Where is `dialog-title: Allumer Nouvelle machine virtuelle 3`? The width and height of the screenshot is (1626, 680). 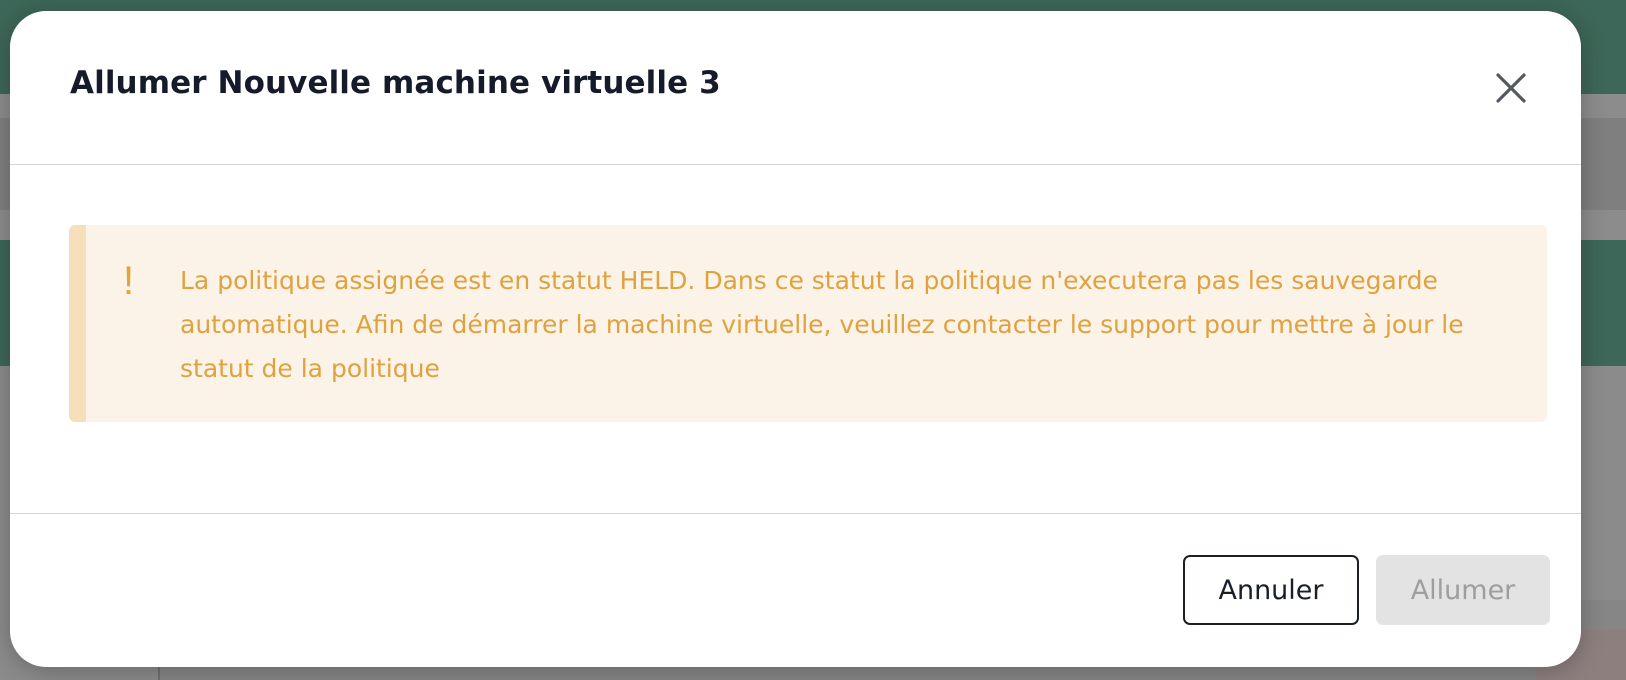
dialog-title: Allumer Nouvelle machine virtuelle 3 is located at coordinates (395, 83).